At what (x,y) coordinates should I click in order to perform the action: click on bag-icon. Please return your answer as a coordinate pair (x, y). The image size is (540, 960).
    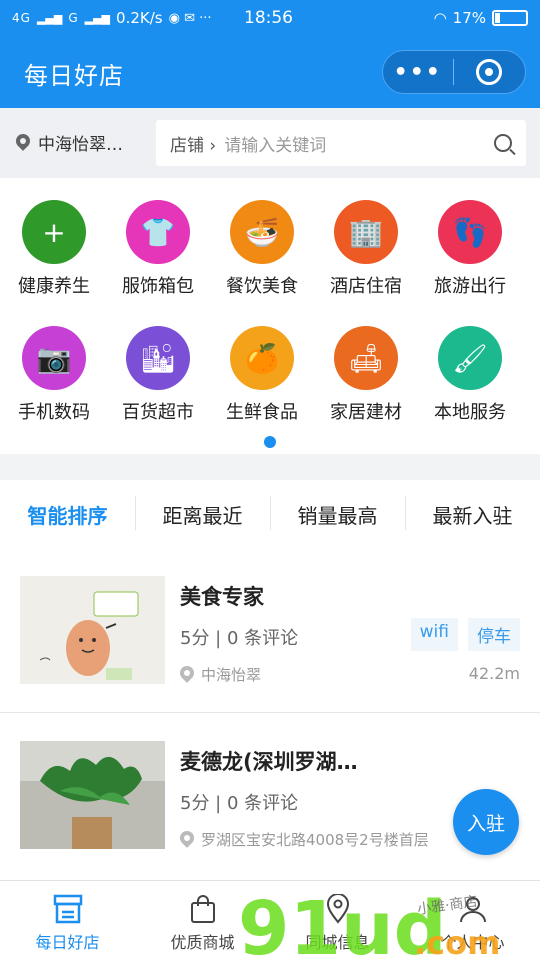
    Looking at the image, I should click on (202, 909).